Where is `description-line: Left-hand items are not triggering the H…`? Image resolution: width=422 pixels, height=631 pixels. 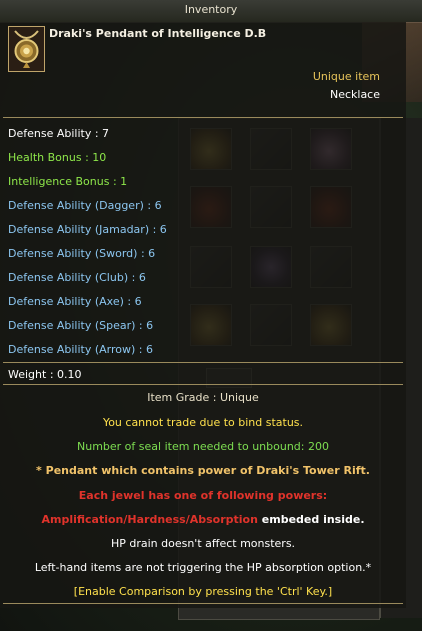 description-line: Left-hand items are not triggering the H… is located at coordinates (203, 567).